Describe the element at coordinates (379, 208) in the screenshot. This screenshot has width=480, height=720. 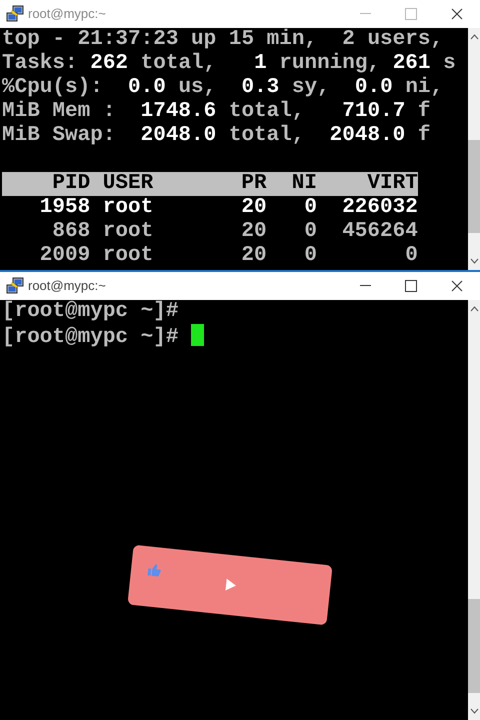
I see `table-cell-text: 226032` at that location.